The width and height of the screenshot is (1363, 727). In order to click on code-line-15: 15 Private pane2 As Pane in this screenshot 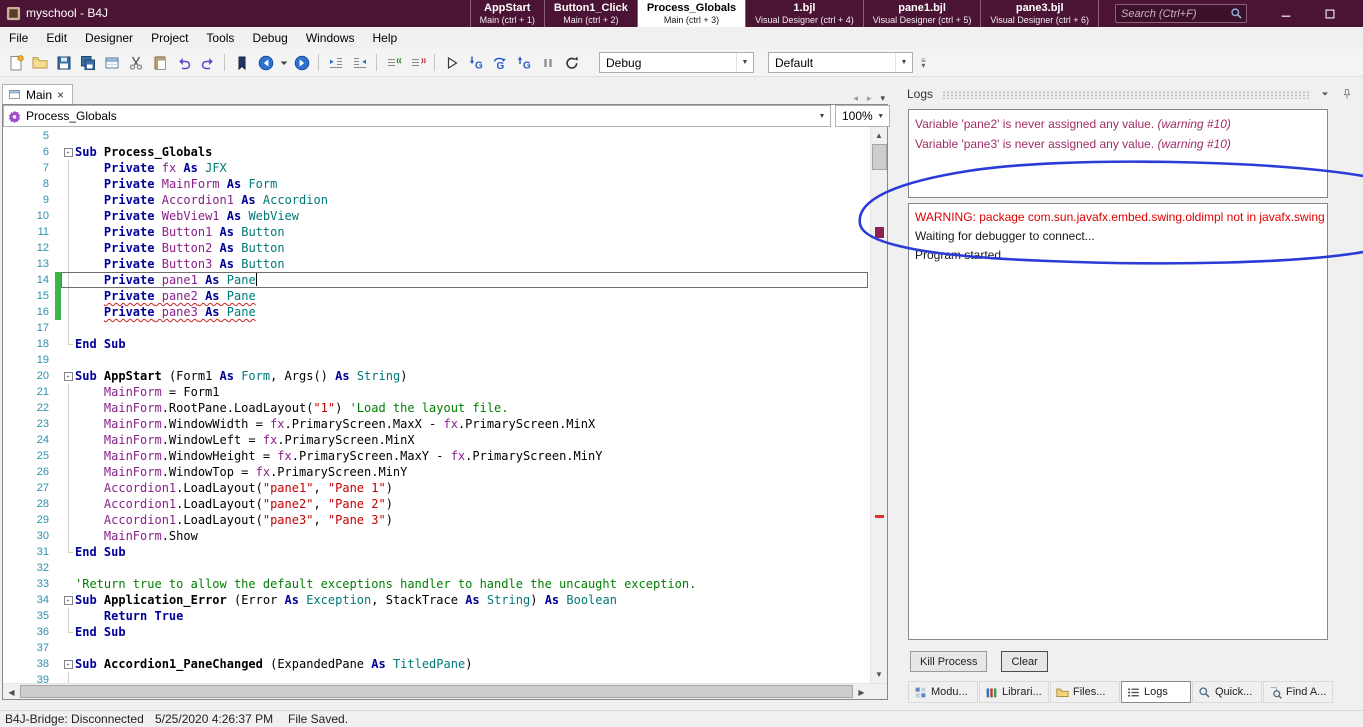, I will do `click(436, 296)`.